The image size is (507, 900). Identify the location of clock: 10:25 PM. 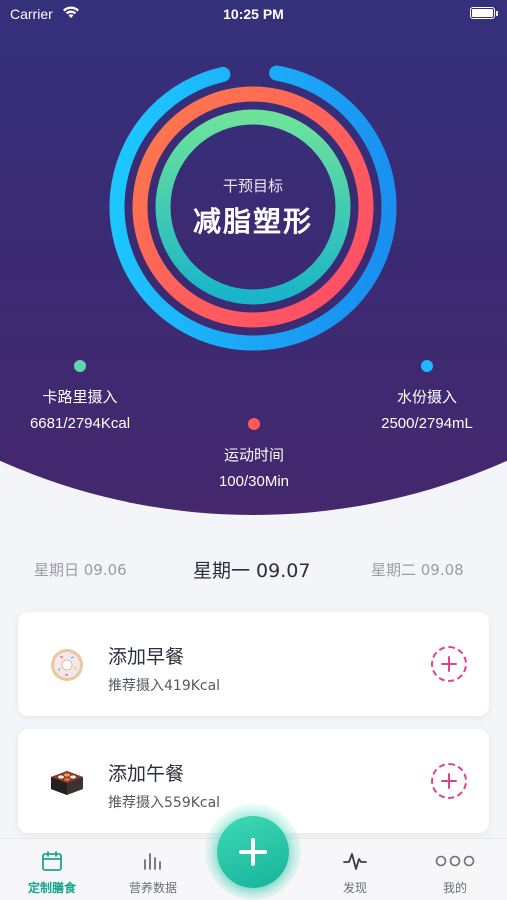
(253, 14).